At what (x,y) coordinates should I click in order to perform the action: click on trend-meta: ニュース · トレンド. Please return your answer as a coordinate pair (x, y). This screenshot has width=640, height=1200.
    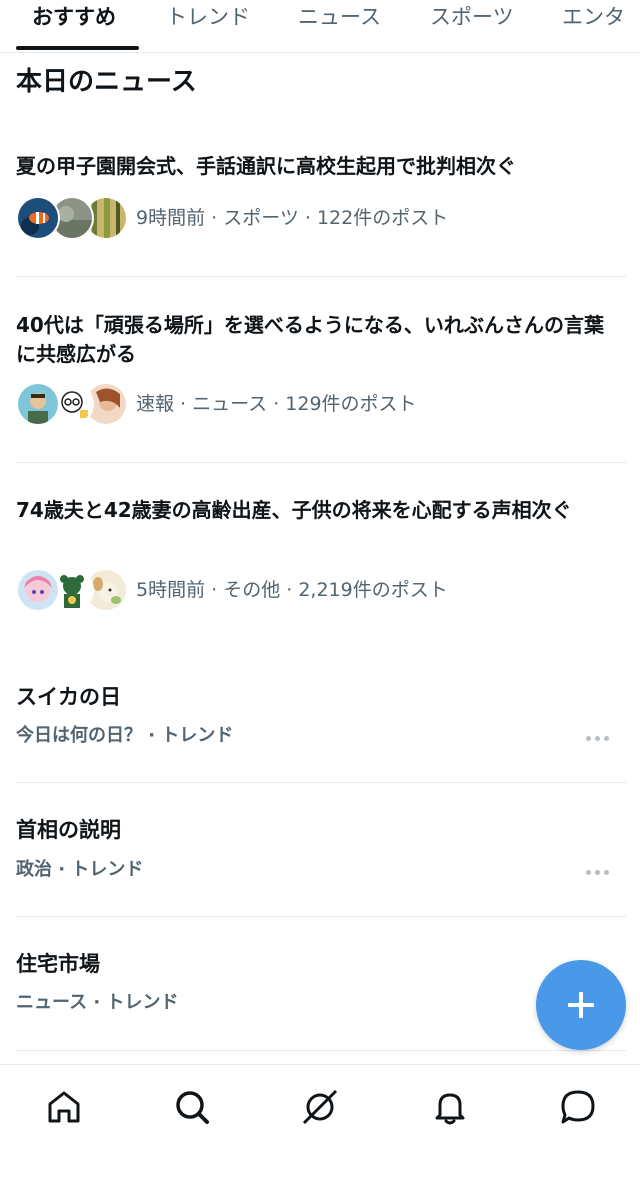
    Looking at the image, I should click on (97, 1002).